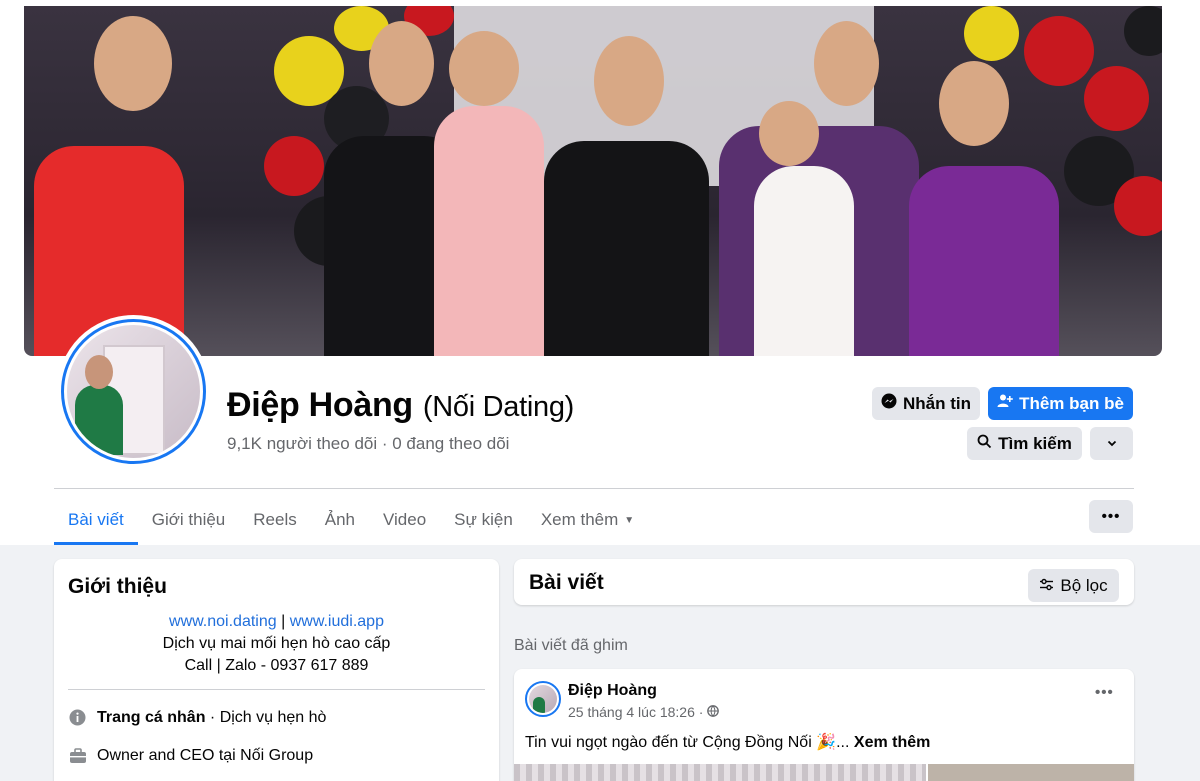 This screenshot has height=781, width=1200. Describe the element at coordinates (571, 645) in the screenshot. I see `pinned-posts-label: Bài viết đã ghim` at that location.